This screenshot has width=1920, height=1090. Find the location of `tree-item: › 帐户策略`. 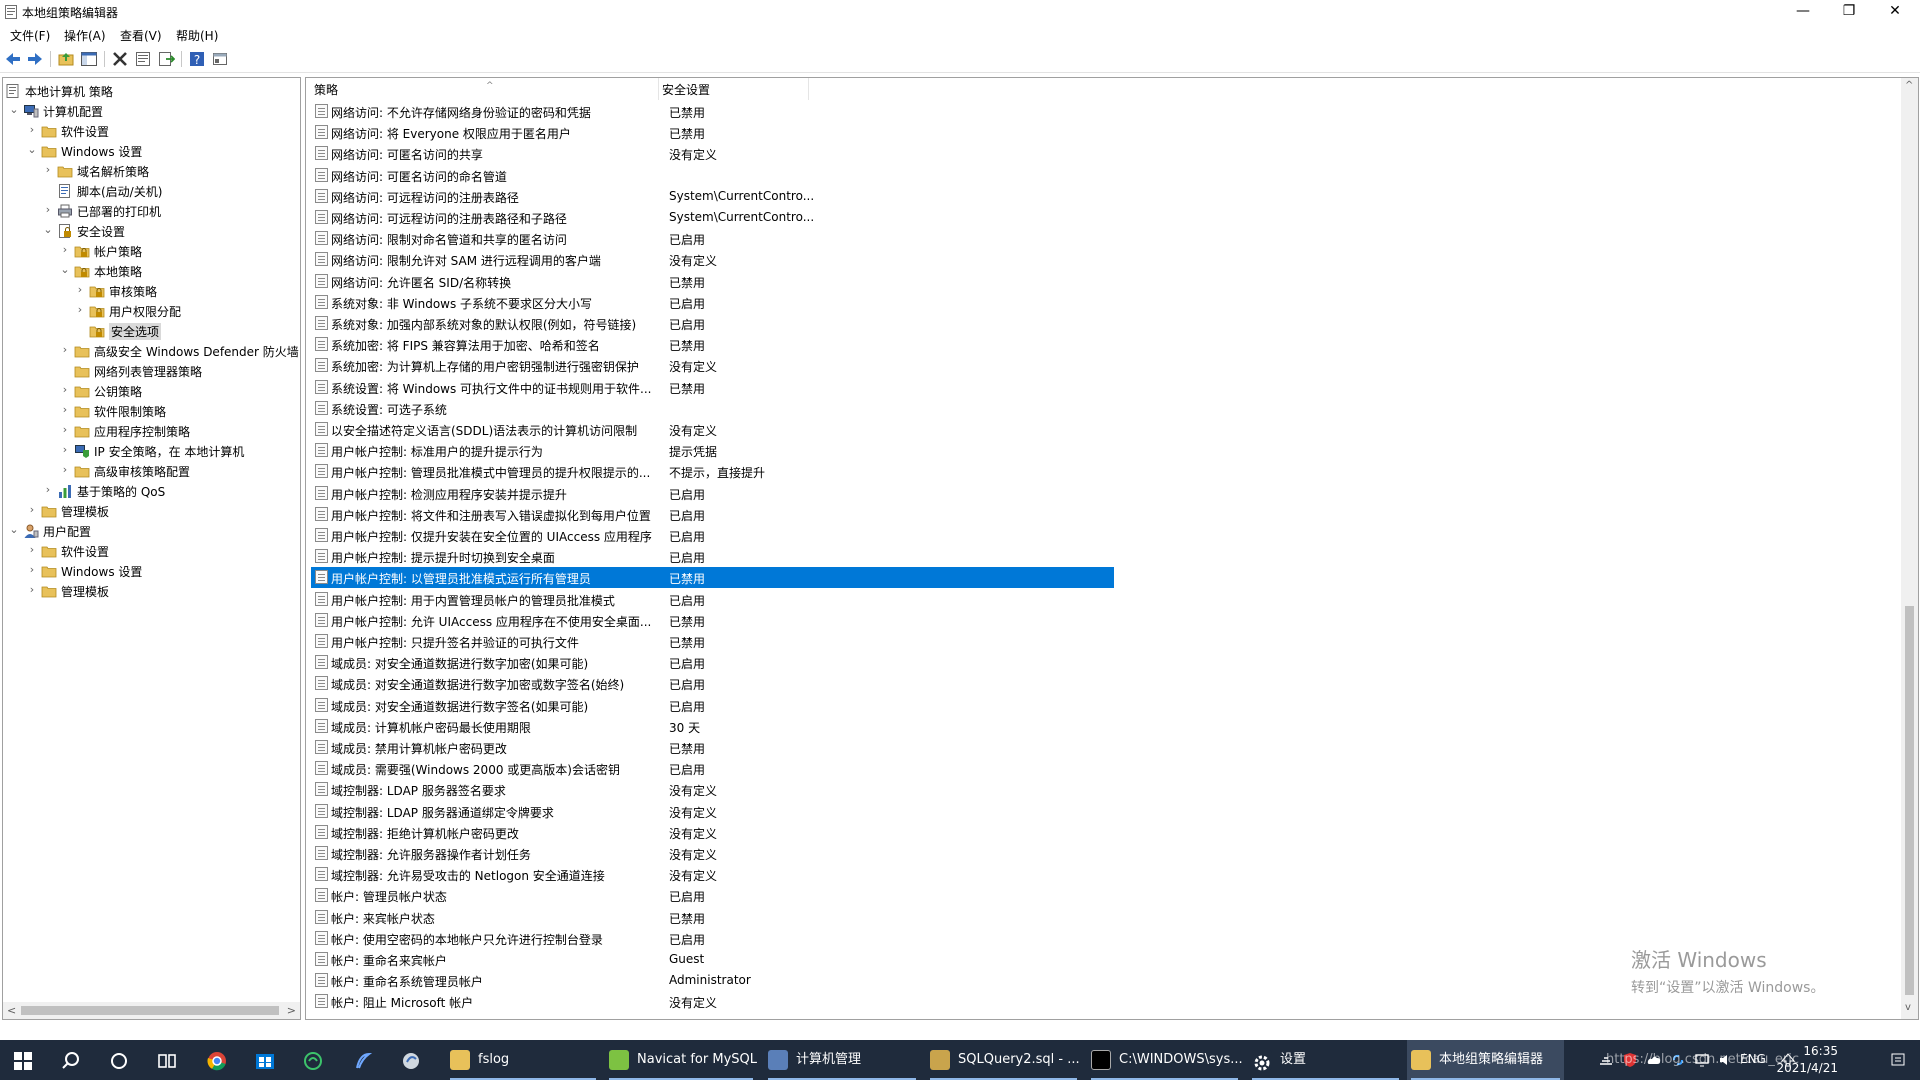

tree-item: › 帐户策略 is located at coordinates (151, 251).